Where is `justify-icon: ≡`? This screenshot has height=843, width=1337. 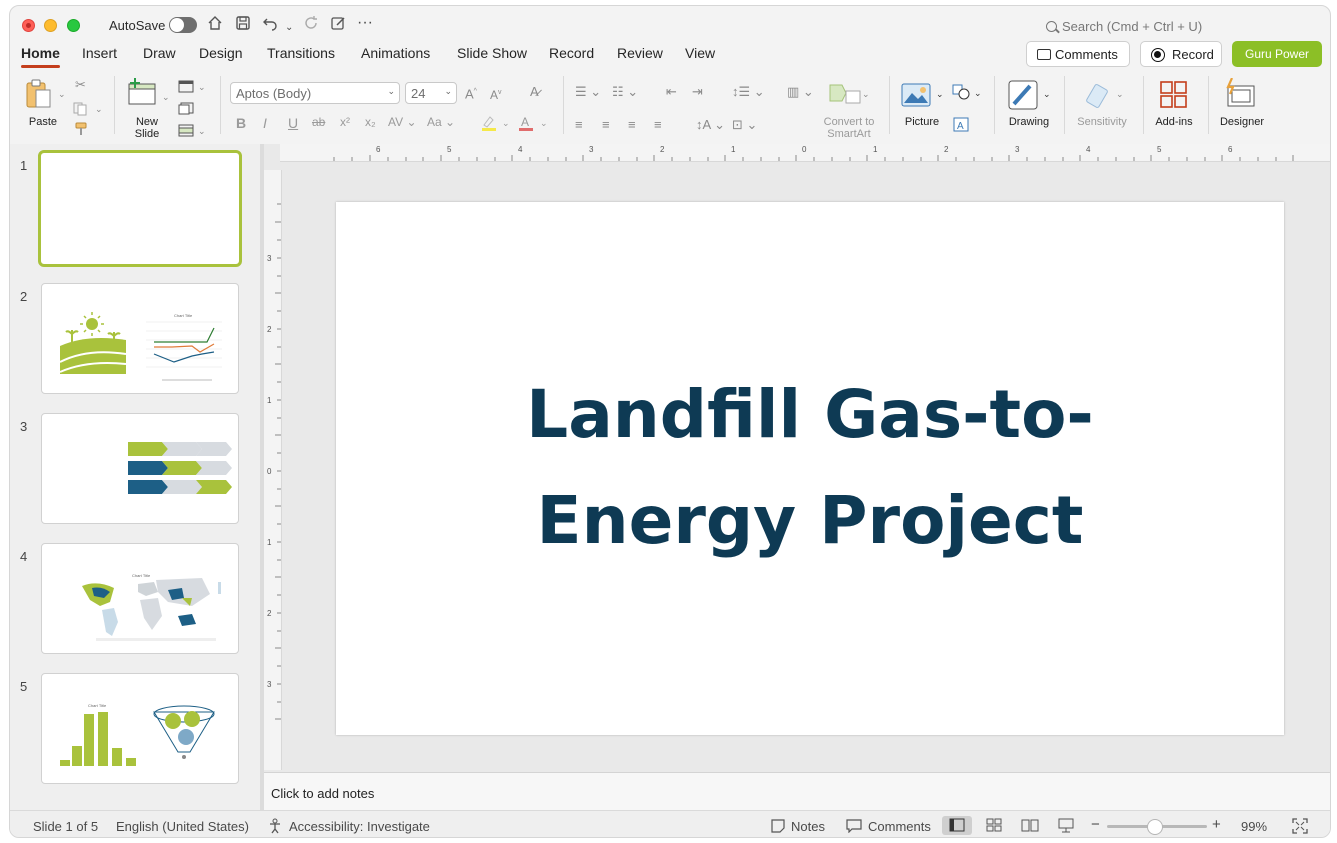 justify-icon: ≡ is located at coordinates (658, 125).